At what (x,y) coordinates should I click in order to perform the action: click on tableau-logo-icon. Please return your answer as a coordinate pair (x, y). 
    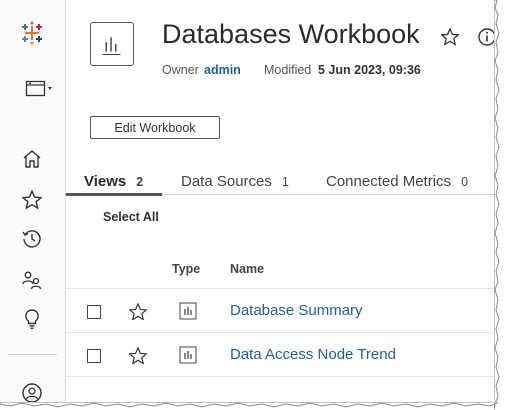
    Looking at the image, I should click on (32, 33).